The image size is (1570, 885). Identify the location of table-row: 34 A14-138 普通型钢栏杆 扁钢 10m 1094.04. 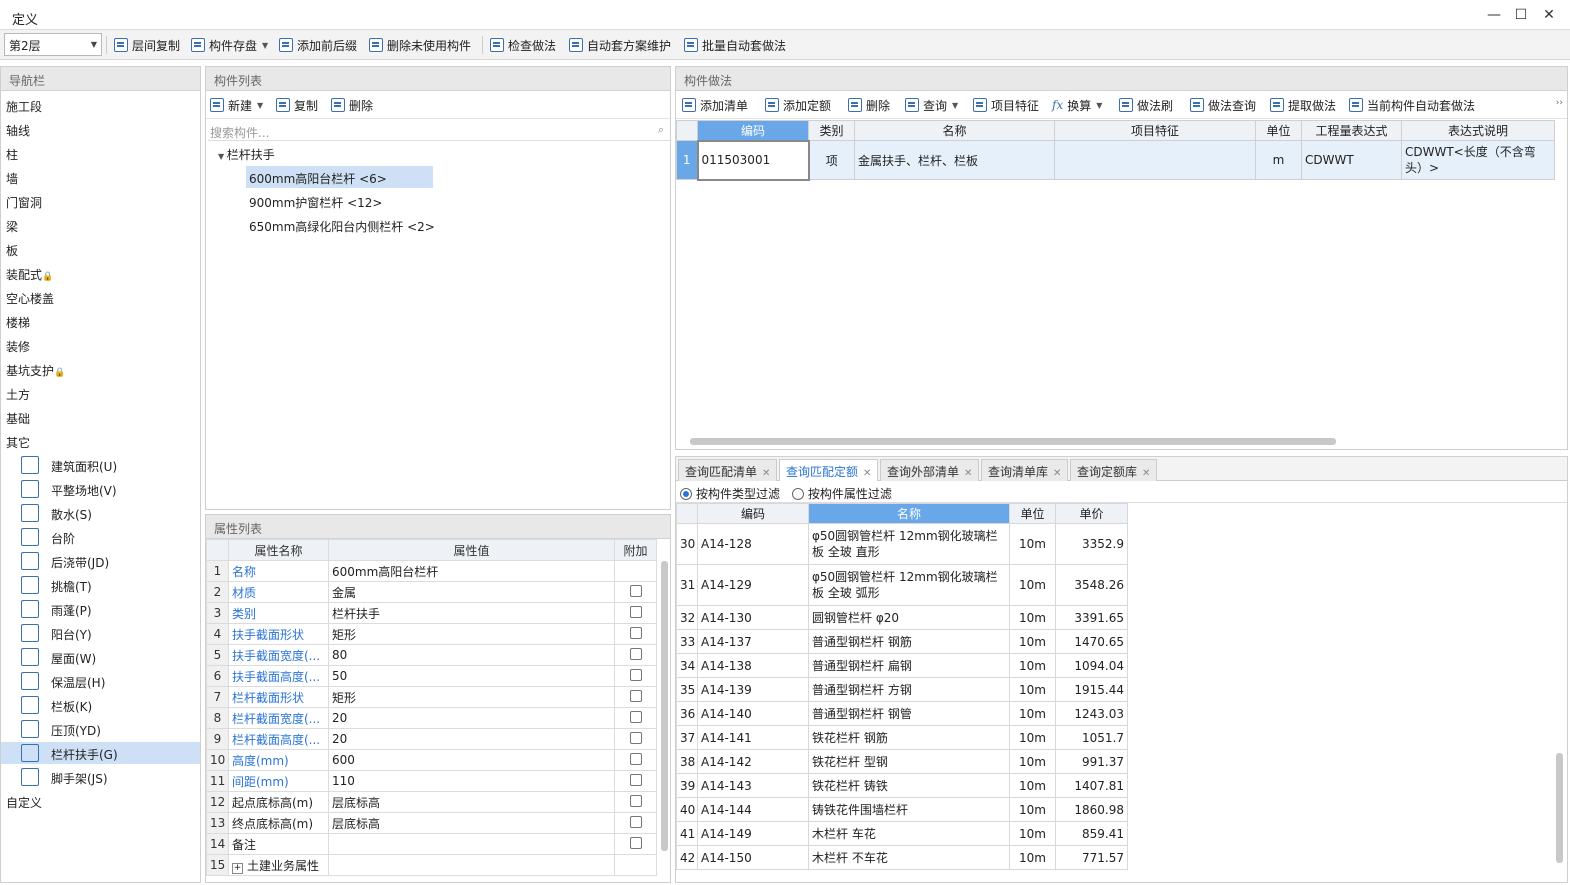
(902, 665).